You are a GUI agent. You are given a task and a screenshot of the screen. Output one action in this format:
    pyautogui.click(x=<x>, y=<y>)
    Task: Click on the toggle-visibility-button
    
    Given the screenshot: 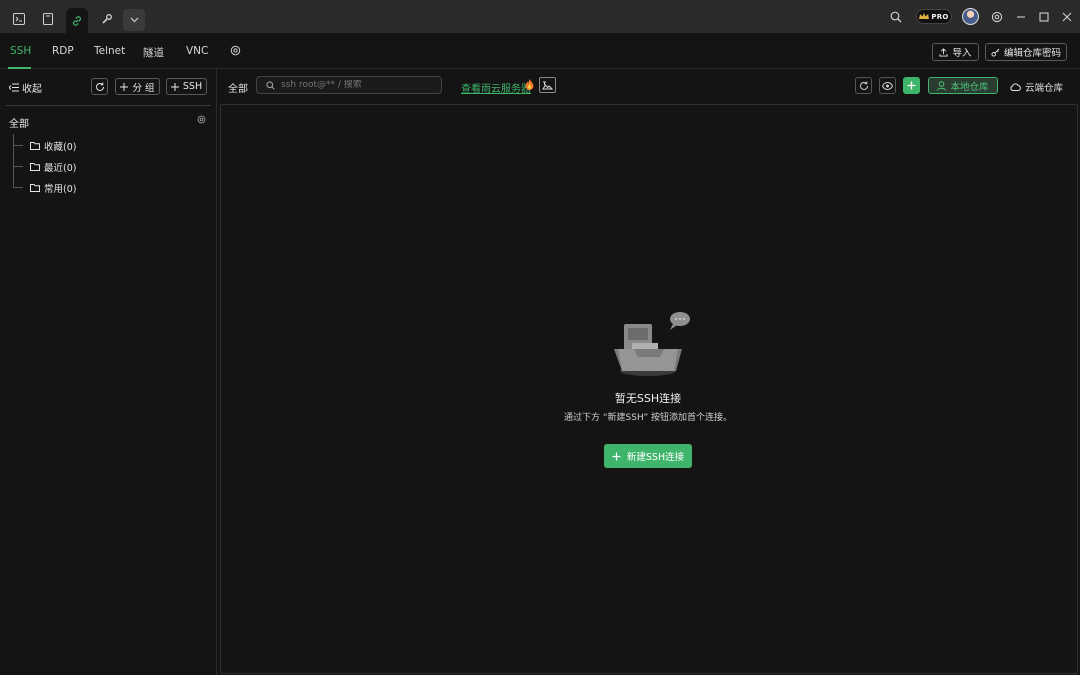 What is the action you would take?
    pyautogui.click(x=887, y=85)
    